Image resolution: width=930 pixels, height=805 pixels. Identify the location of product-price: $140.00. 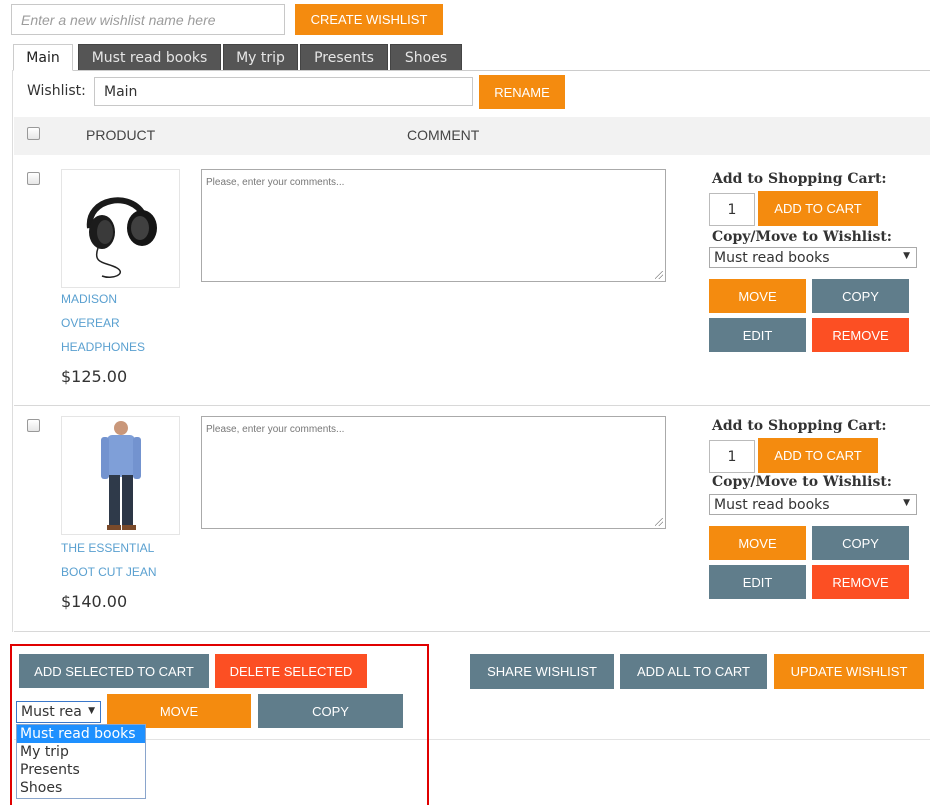
(94, 601).